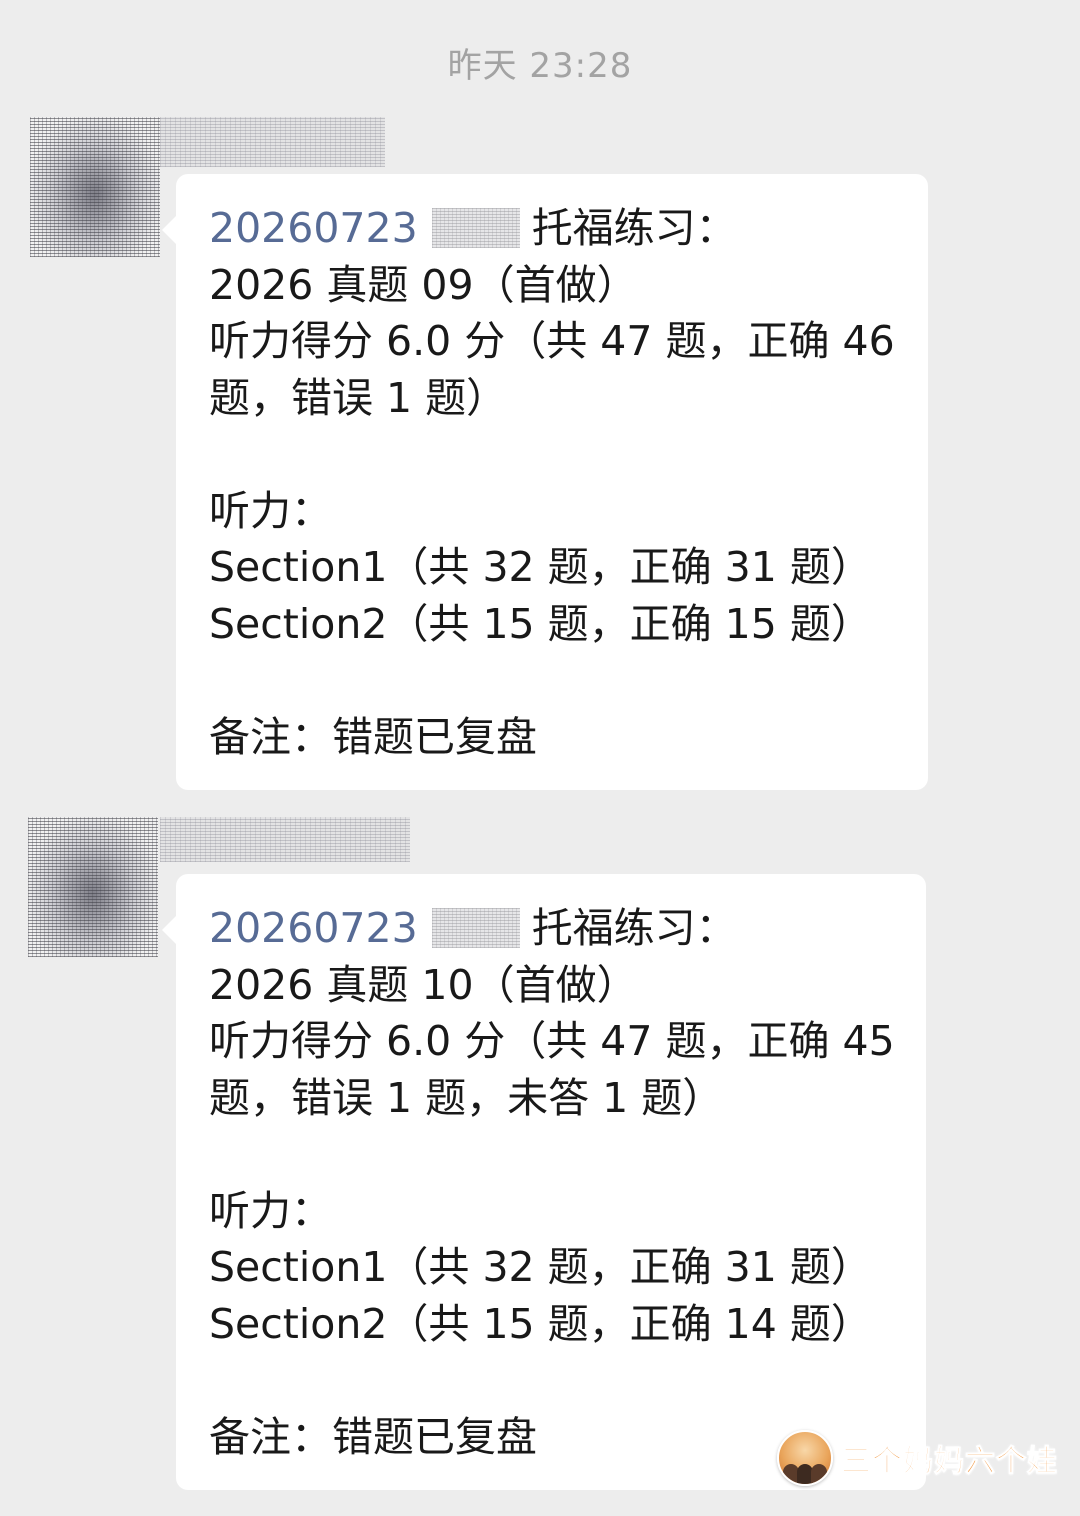 This screenshot has height=1516, width=1080. Describe the element at coordinates (540, 1323) in the screenshot. I see `message-line: Section2（共 15 题，正确 14 题）` at that location.